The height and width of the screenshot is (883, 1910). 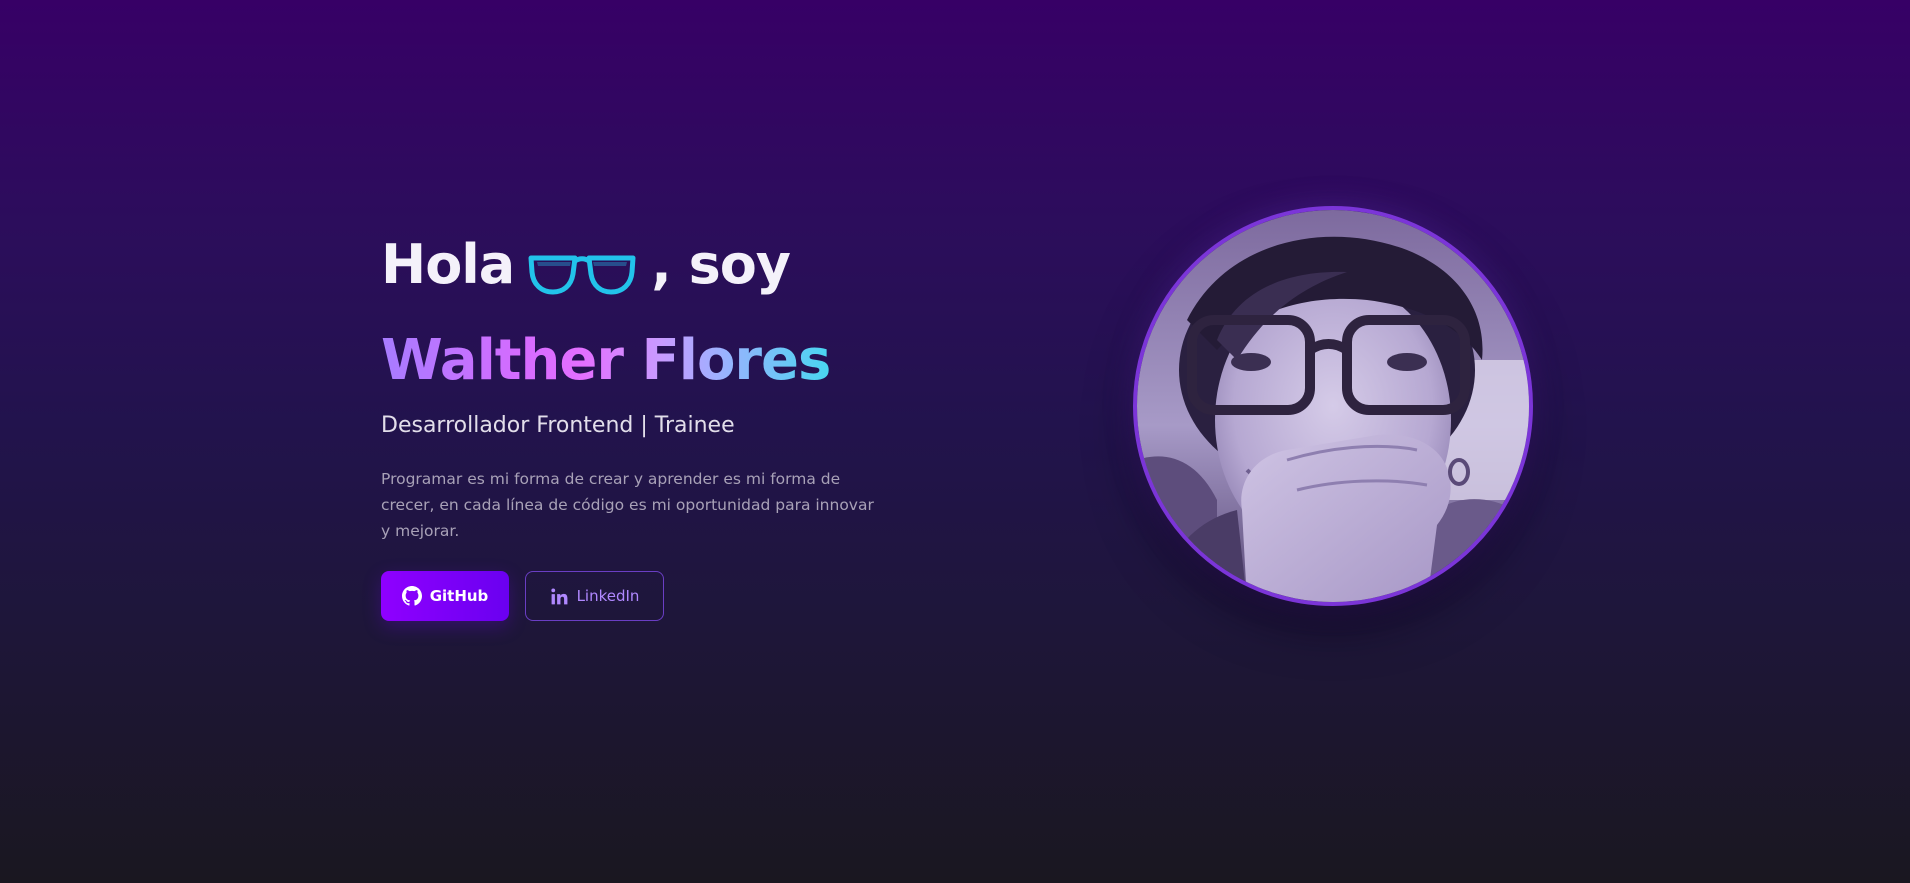 I want to click on social-buttons: GitHub LinkedIn, so click(x=661, y=596).